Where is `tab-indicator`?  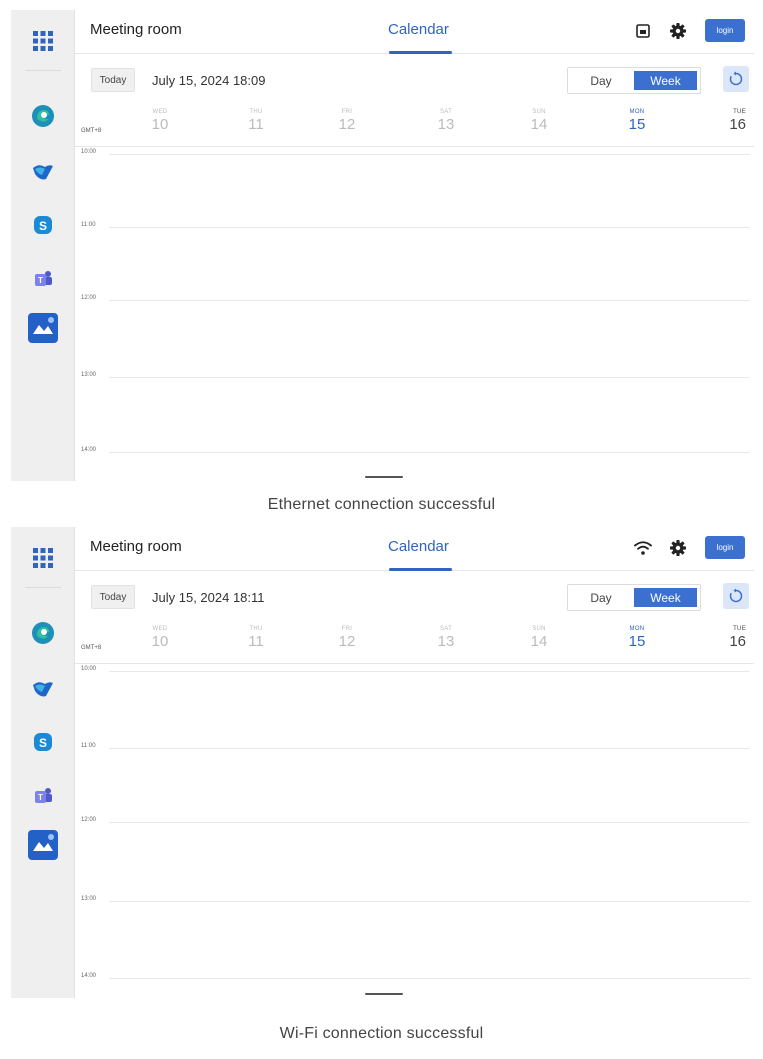 tab-indicator is located at coordinates (420, 52).